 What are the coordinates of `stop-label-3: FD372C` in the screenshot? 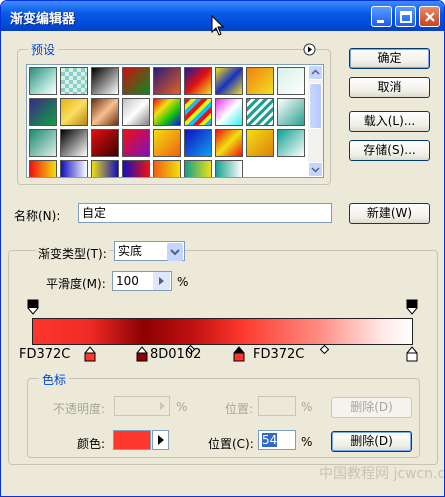 It's located at (279, 354).